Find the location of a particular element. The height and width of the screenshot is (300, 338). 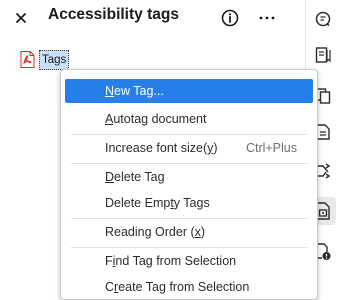

close-icon is located at coordinates (21, 18).